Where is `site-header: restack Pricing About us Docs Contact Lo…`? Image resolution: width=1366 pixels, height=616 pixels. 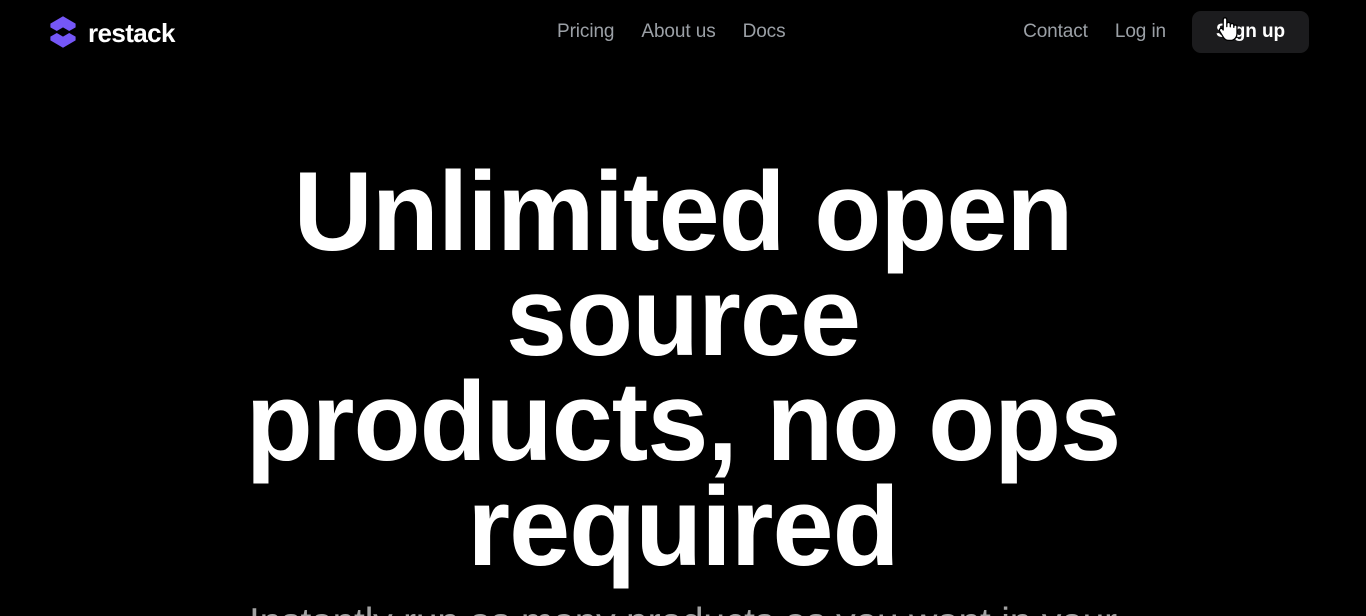
site-header: restack Pricing About us Docs Contact Lo… is located at coordinates (683, 32).